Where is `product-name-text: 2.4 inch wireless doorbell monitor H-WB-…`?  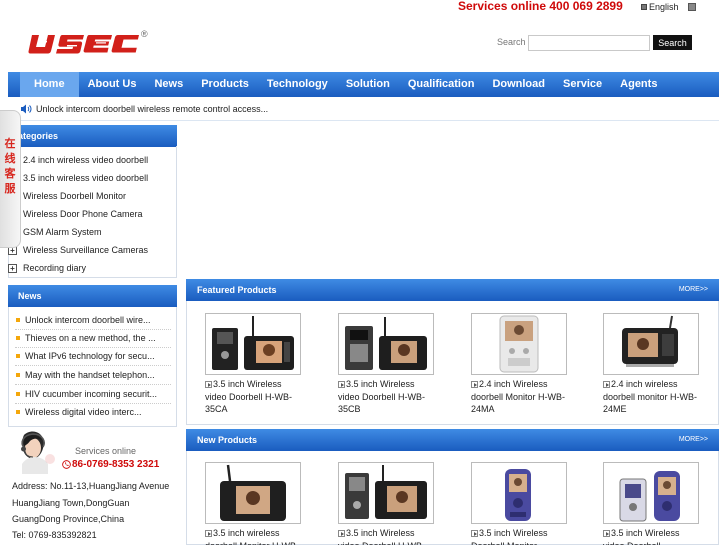 product-name-text: 2.4 inch wireless doorbell monitor H-WB-… is located at coordinates (650, 396).